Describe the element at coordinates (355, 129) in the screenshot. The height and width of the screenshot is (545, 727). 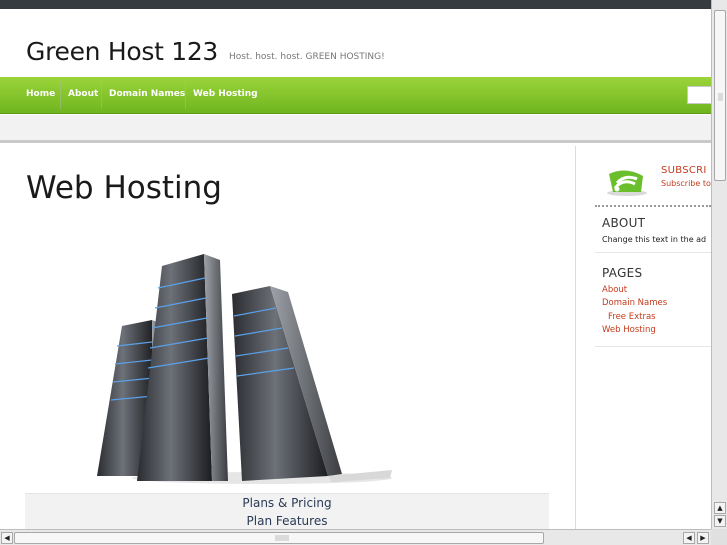
I see `sub-navigation-bar` at that location.